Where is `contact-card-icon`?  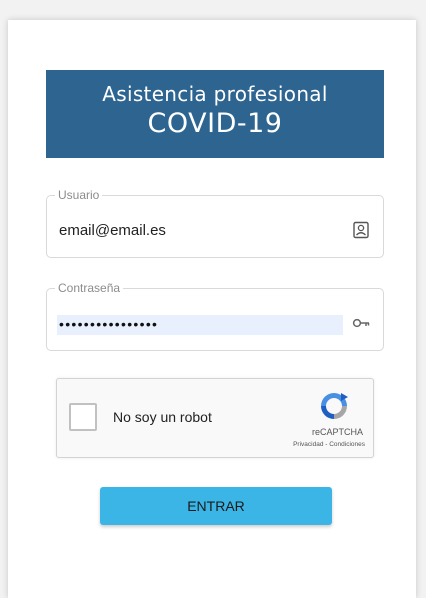 contact-card-icon is located at coordinates (361, 230).